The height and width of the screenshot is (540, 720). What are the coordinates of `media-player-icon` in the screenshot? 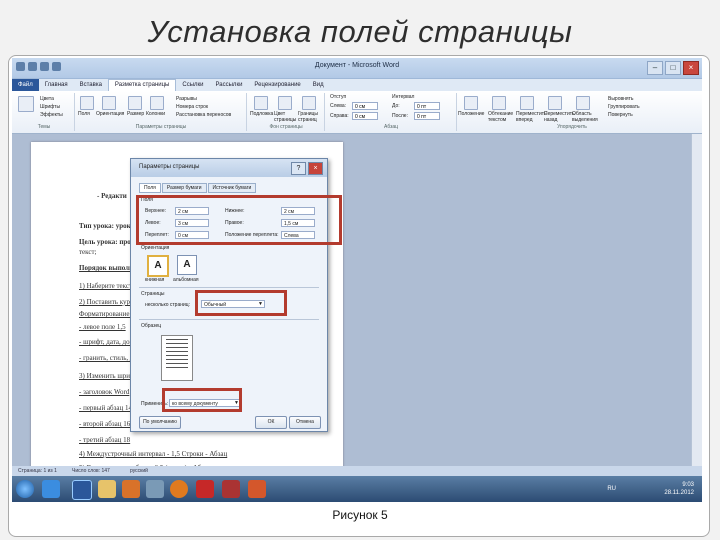 It's located at (131, 489).